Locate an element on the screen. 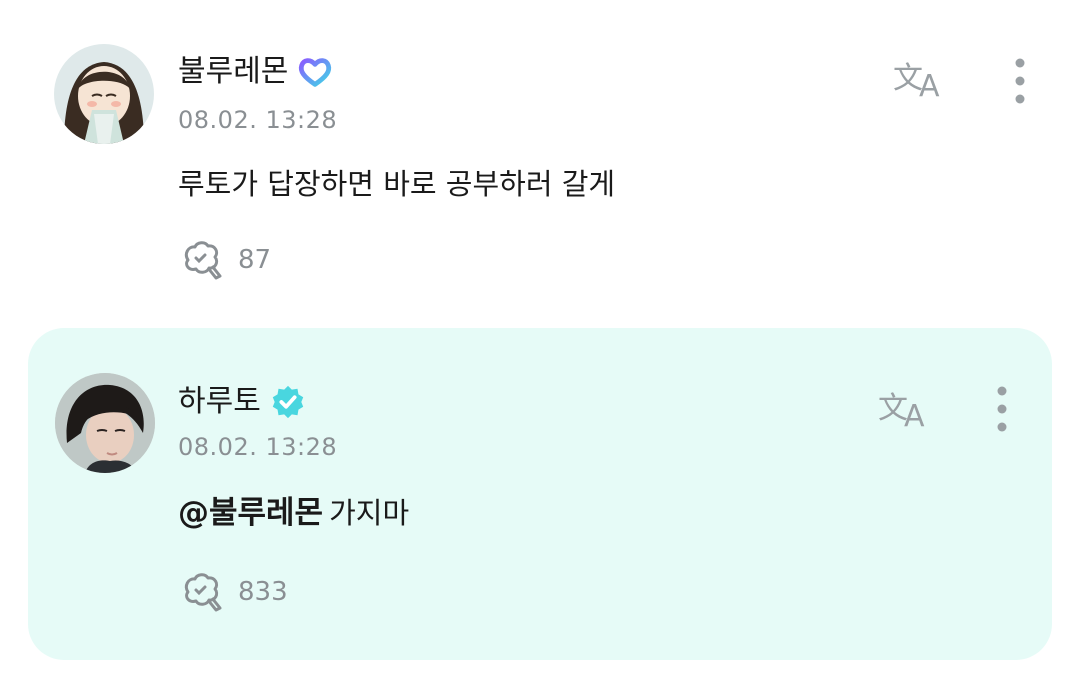  comment-text: 루토가 답장하면 바로 공부하러 갈게 is located at coordinates (396, 184).